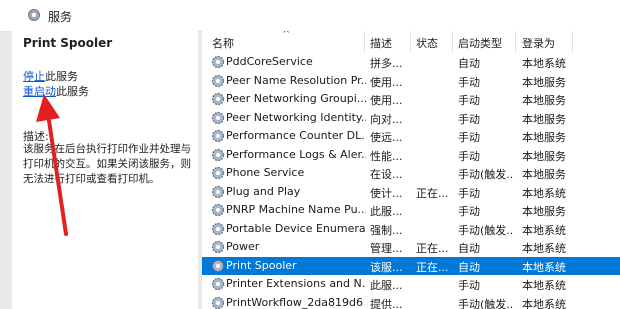  I want to click on red-arrow-annotation, so click(52, 165).